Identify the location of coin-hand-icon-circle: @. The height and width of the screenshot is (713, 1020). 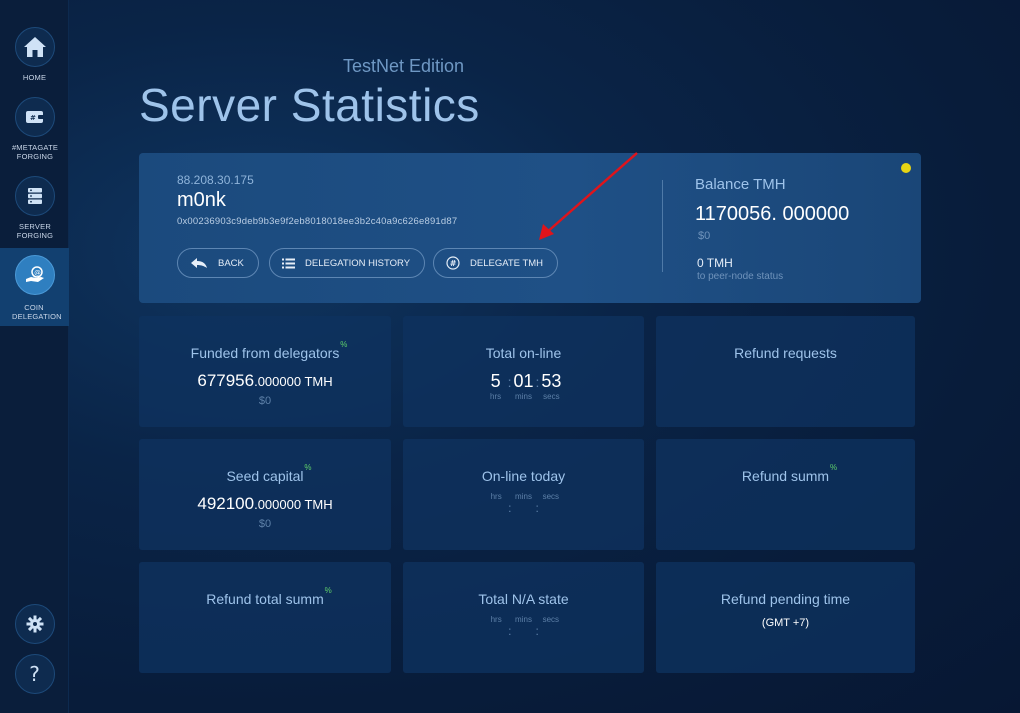
(34, 275).